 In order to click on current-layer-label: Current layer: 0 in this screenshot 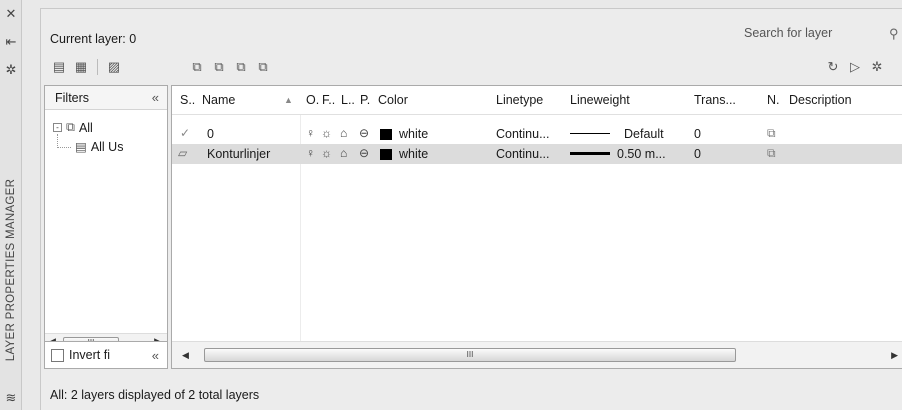, I will do `click(93, 39)`.